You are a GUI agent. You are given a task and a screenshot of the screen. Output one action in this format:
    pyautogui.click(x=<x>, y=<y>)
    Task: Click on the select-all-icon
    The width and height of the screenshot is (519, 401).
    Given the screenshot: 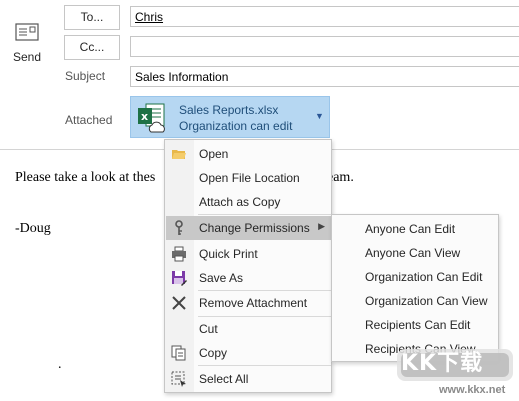 What is the action you would take?
    pyautogui.click(x=178, y=379)
    